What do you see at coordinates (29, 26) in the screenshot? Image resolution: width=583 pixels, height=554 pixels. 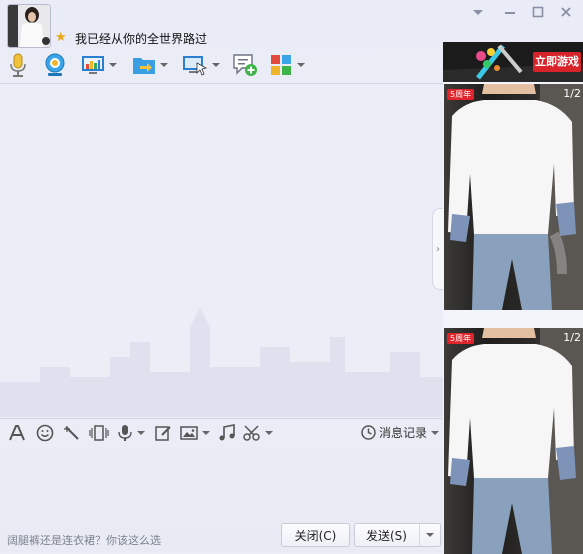 I see `avatar` at bounding box center [29, 26].